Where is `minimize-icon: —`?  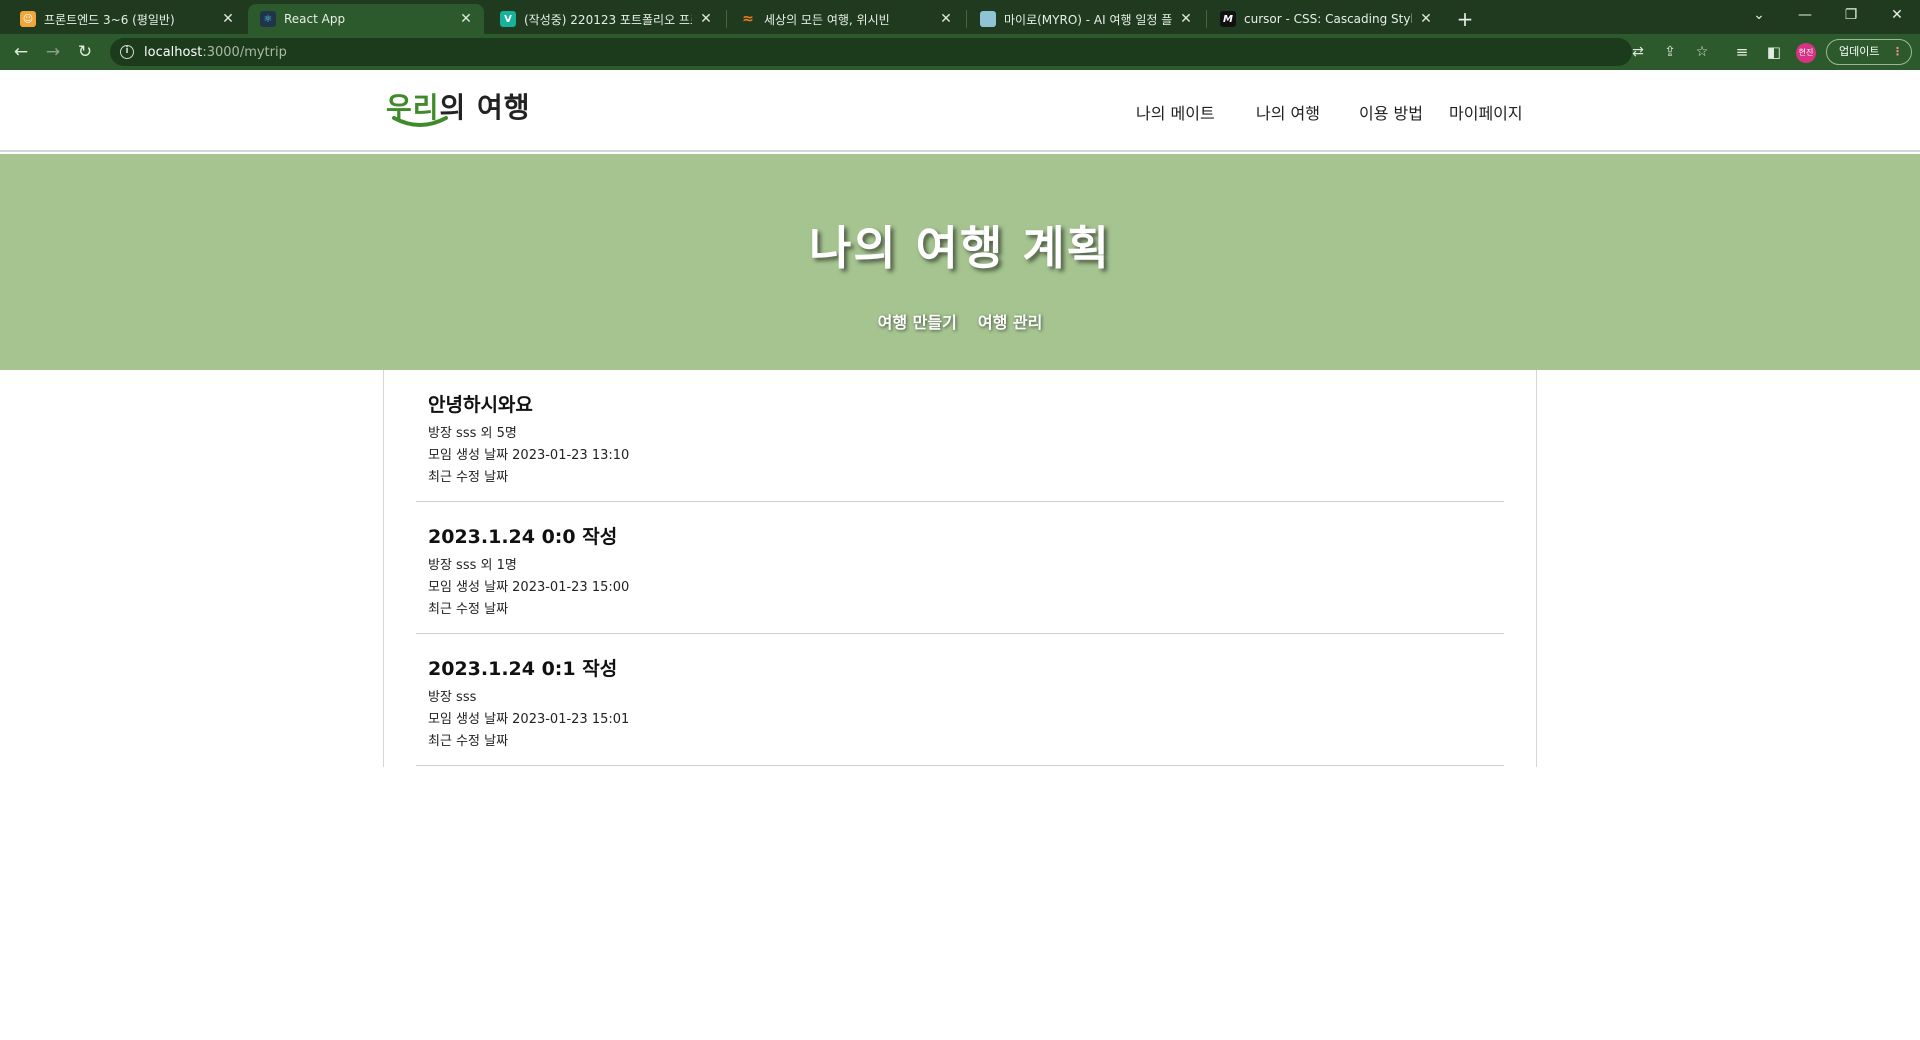
minimize-icon: — is located at coordinates (1805, 15).